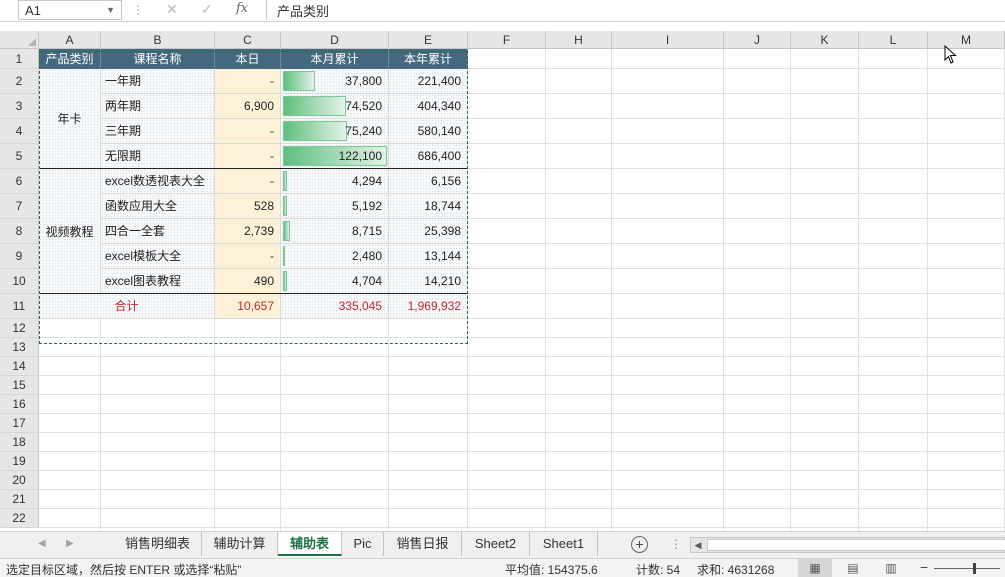 The width and height of the screenshot is (1005, 577). Describe the element at coordinates (19, 347) in the screenshot. I see `row-header: 13` at that location.